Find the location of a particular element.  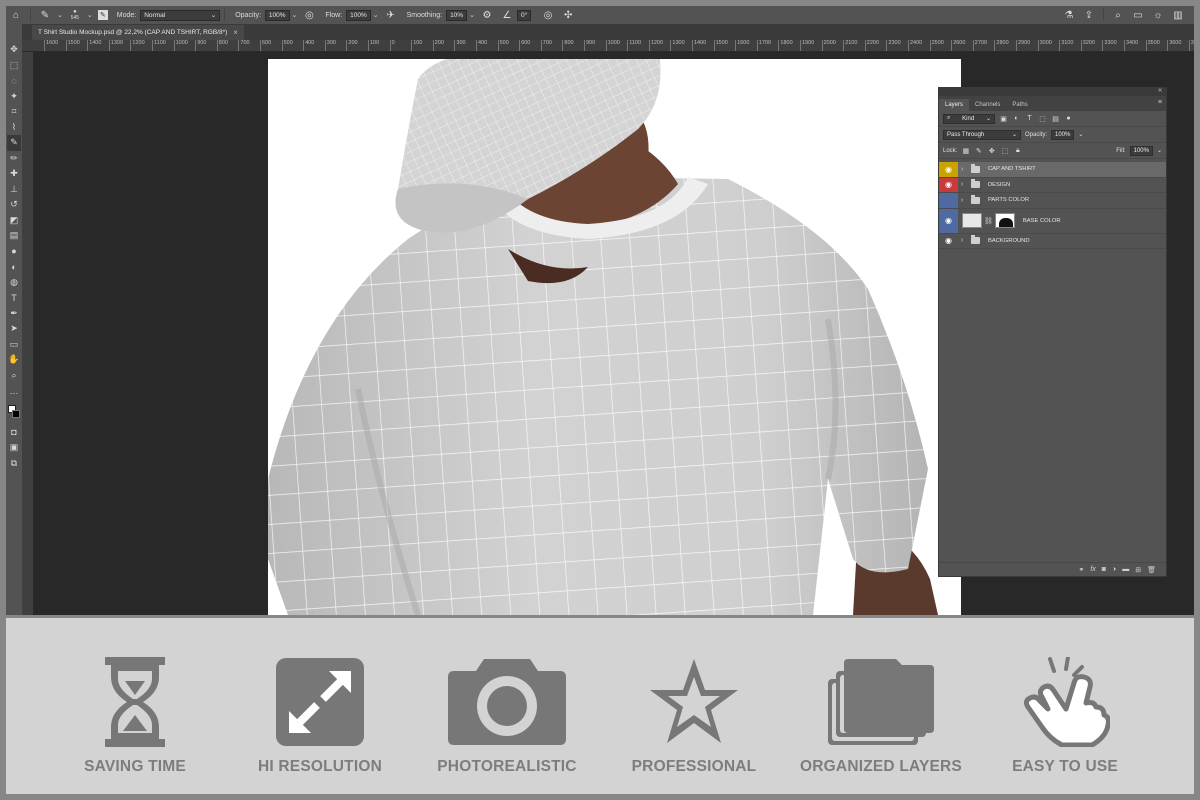

symmetry-icon: ✣ is located at coordinates (568, 15).